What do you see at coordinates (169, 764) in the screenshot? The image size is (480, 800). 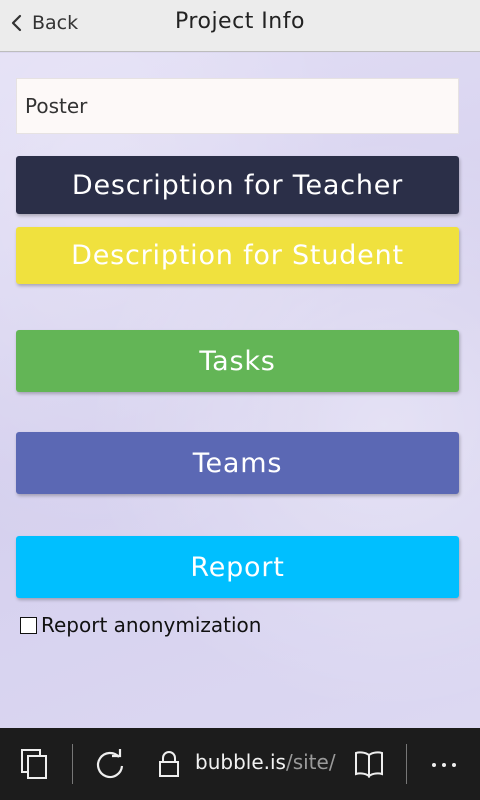 I see `lock-icon` at bounding box center [169, 764].